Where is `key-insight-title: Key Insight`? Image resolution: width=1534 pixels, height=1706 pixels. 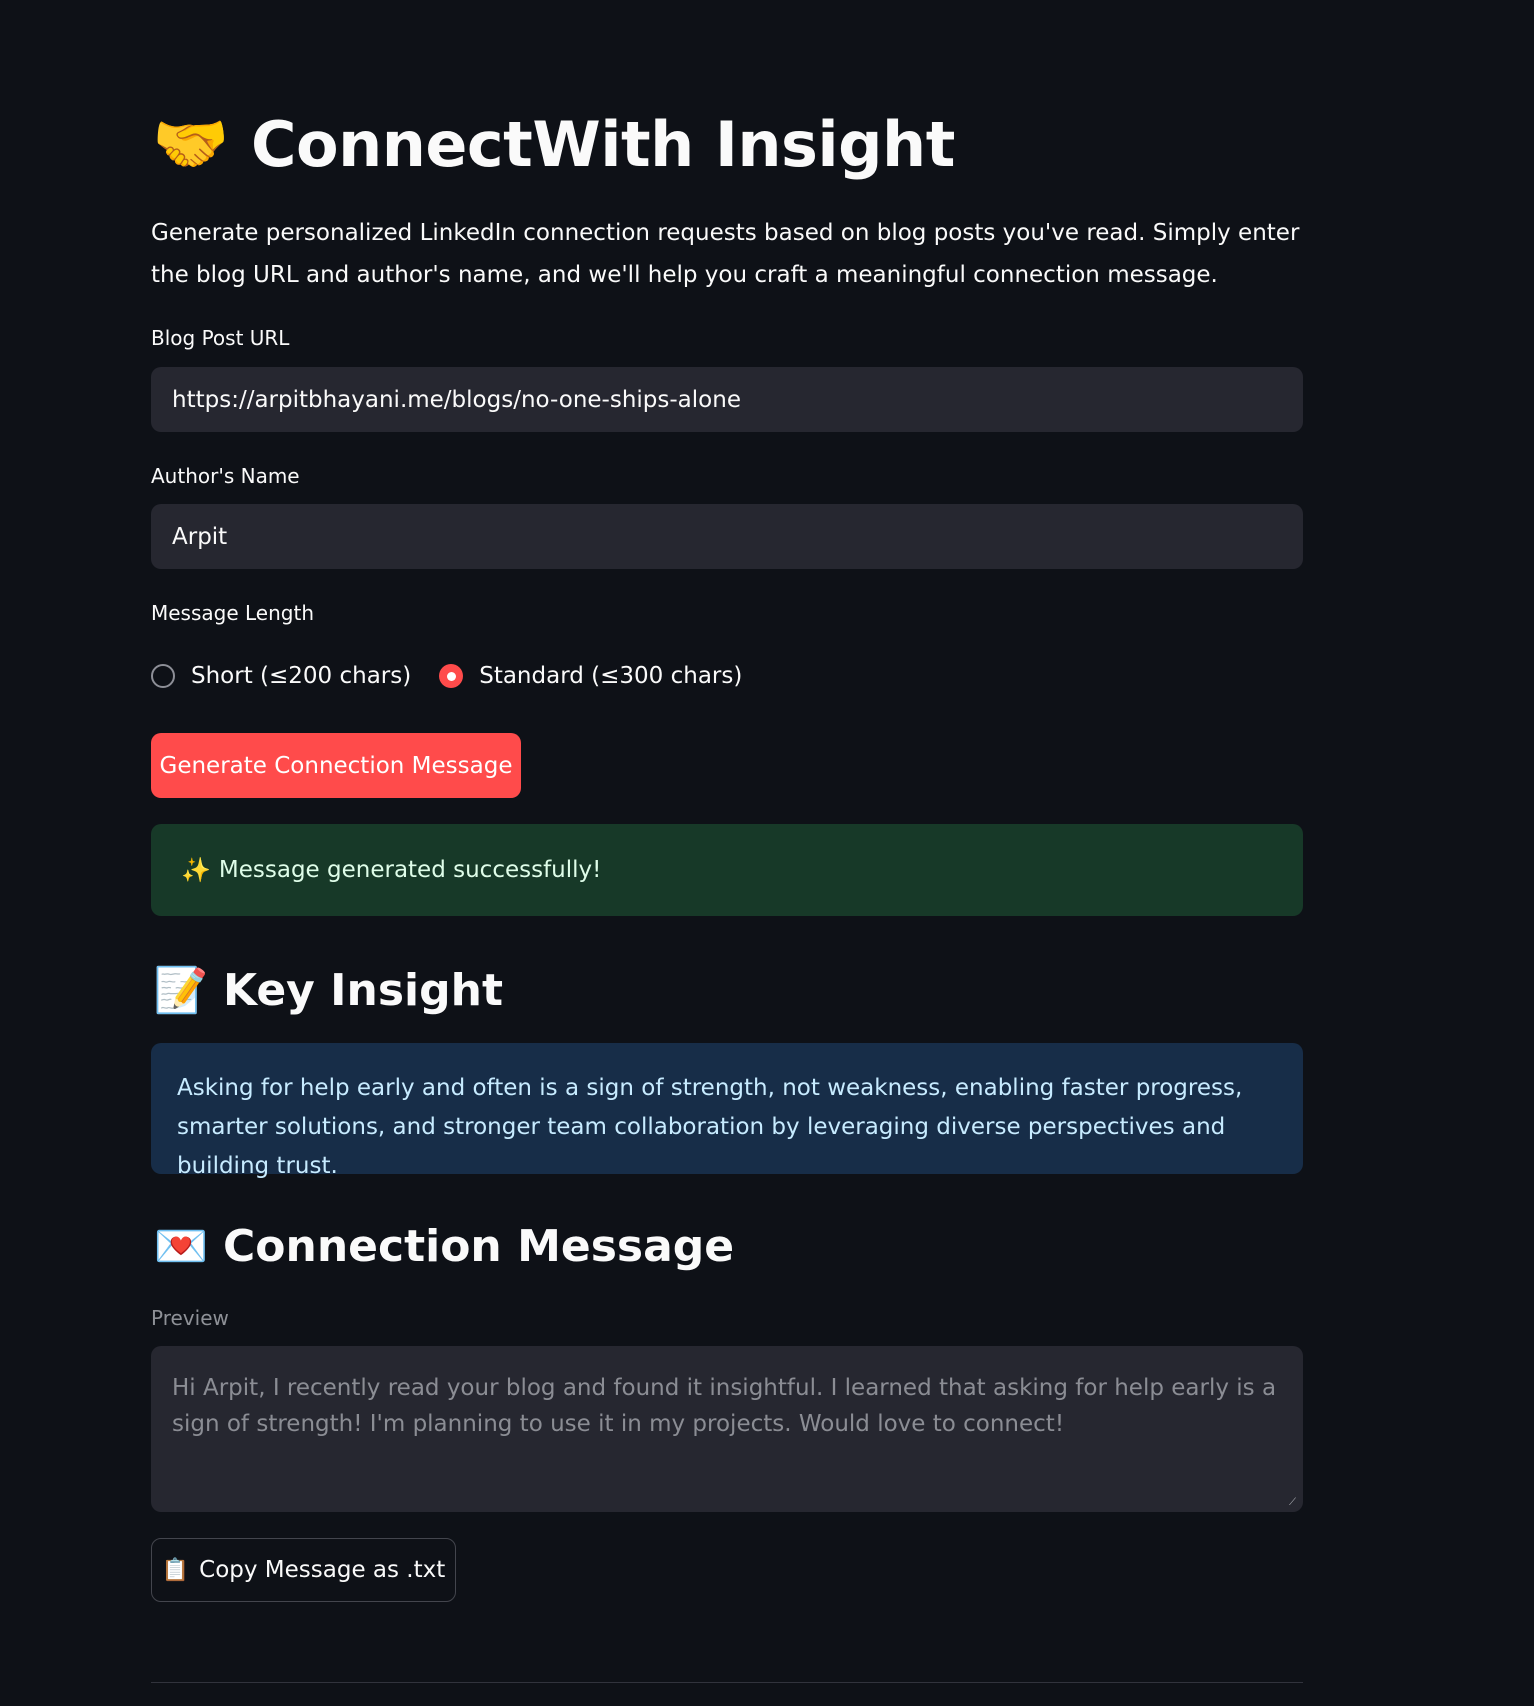
key-insight-title: Key Insight is located at coordinates (363, 990).